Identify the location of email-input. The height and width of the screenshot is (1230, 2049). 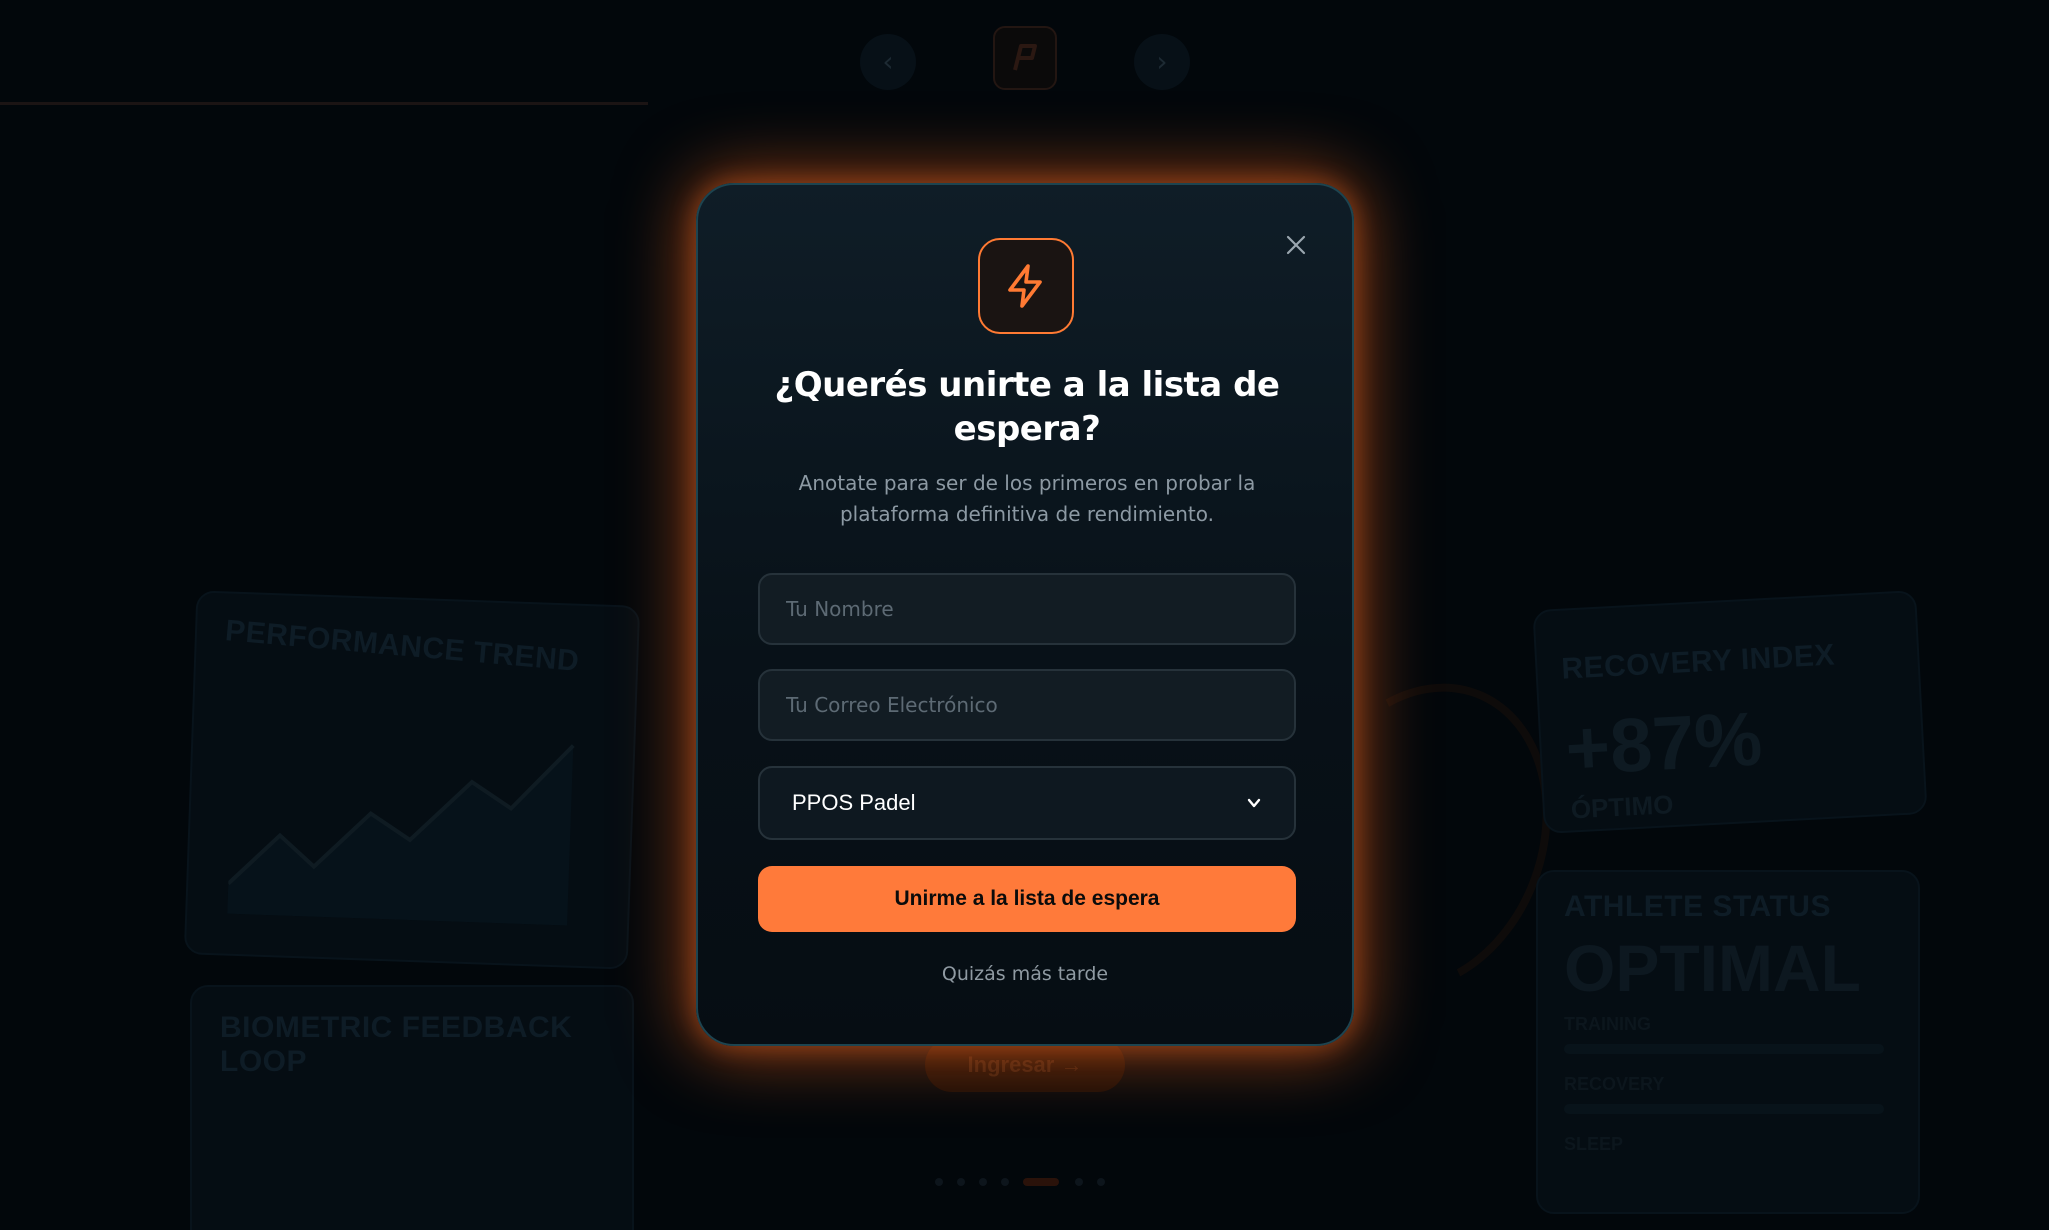
(1027, 705).